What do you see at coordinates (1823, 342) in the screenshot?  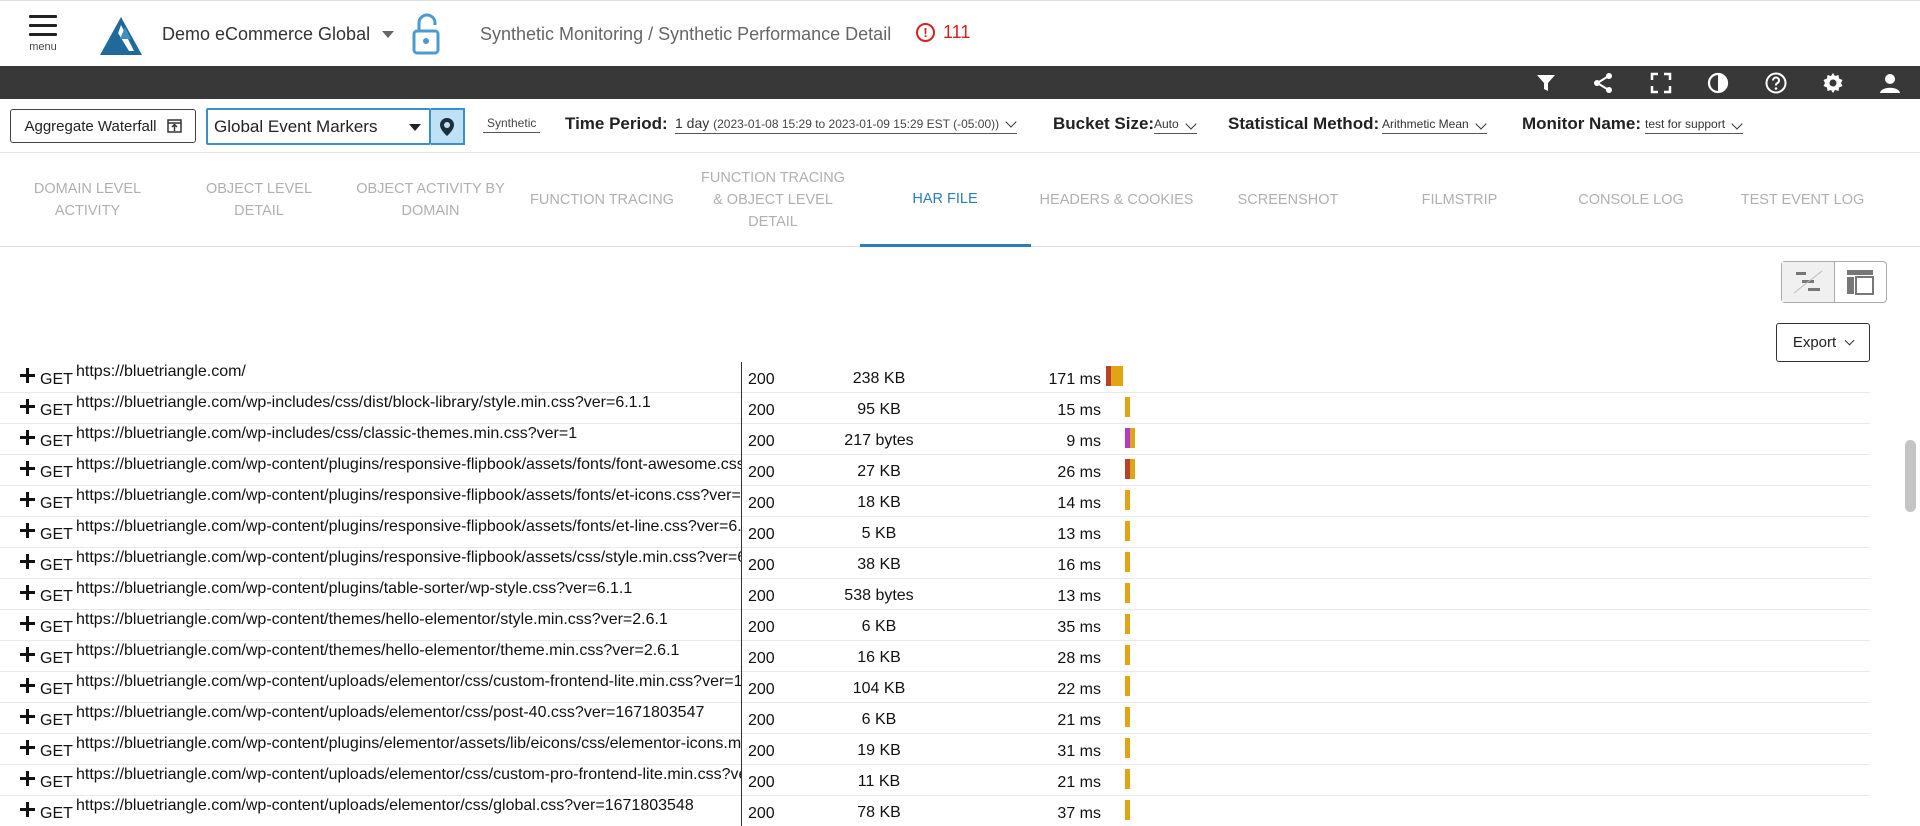 I see `export-button: Export` at bounding box center [1823, 342].